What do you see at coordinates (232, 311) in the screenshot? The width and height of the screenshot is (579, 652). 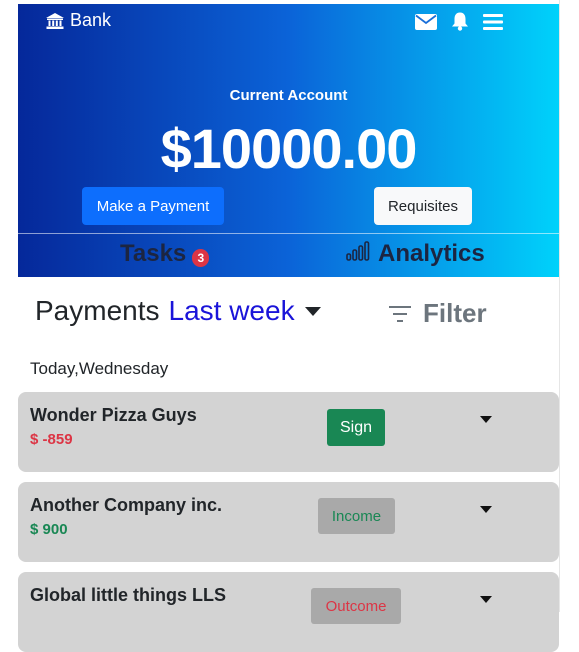 I see `period-dropdown: Last week` at bounding box center [232, 311].